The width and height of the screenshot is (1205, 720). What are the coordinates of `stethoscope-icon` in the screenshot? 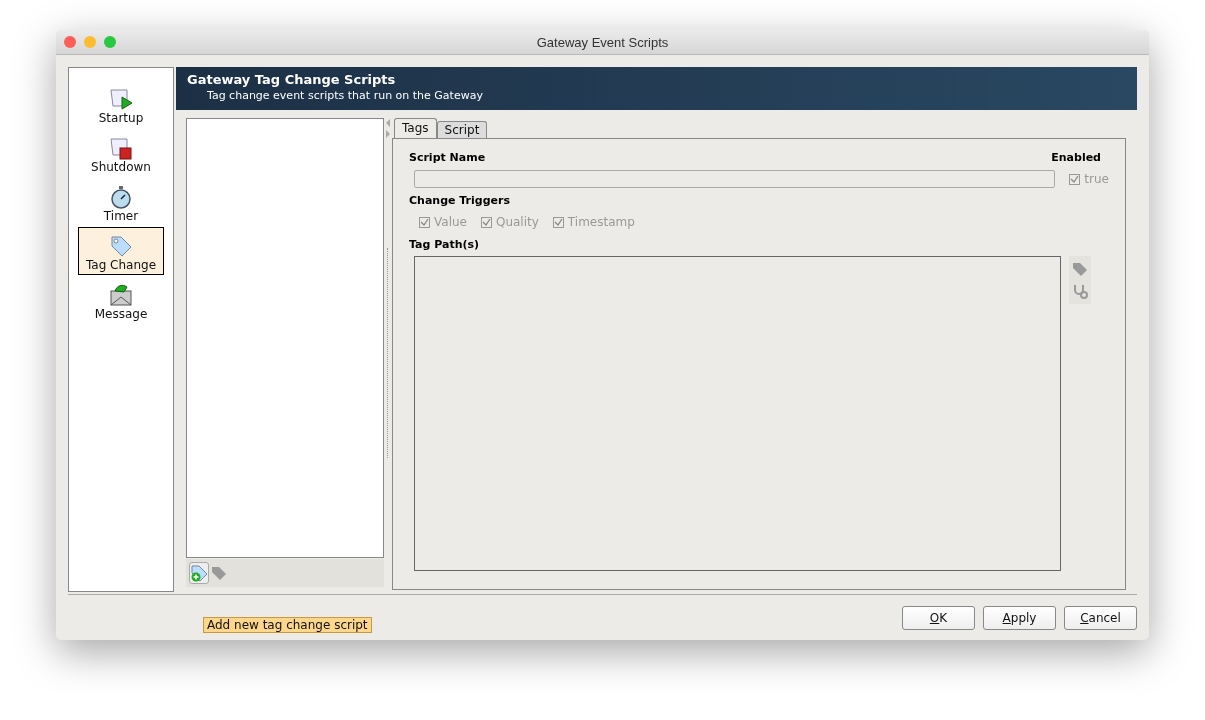 It's located at (1080, 290).